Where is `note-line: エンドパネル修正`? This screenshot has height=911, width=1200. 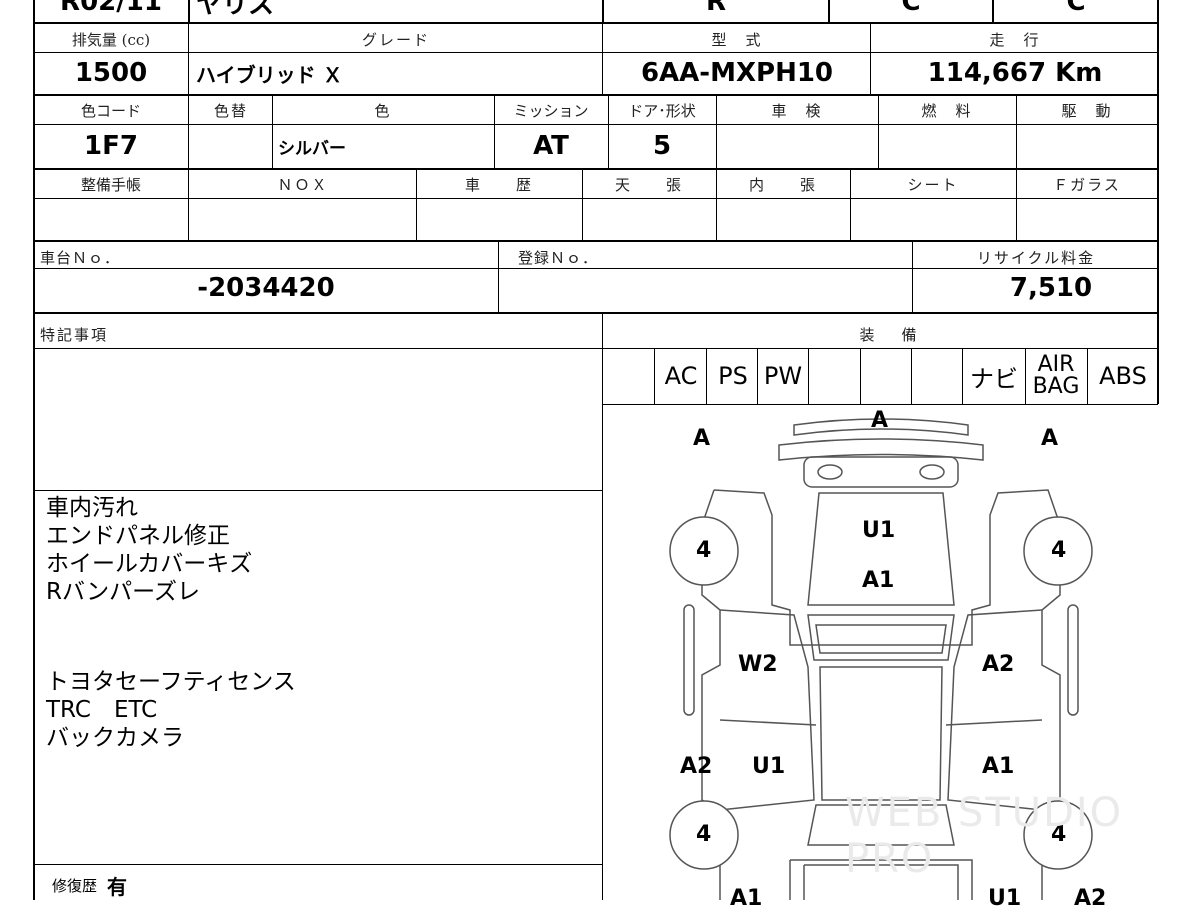 note-line: エンドパネル修正 is located at coordinates (138, 536).